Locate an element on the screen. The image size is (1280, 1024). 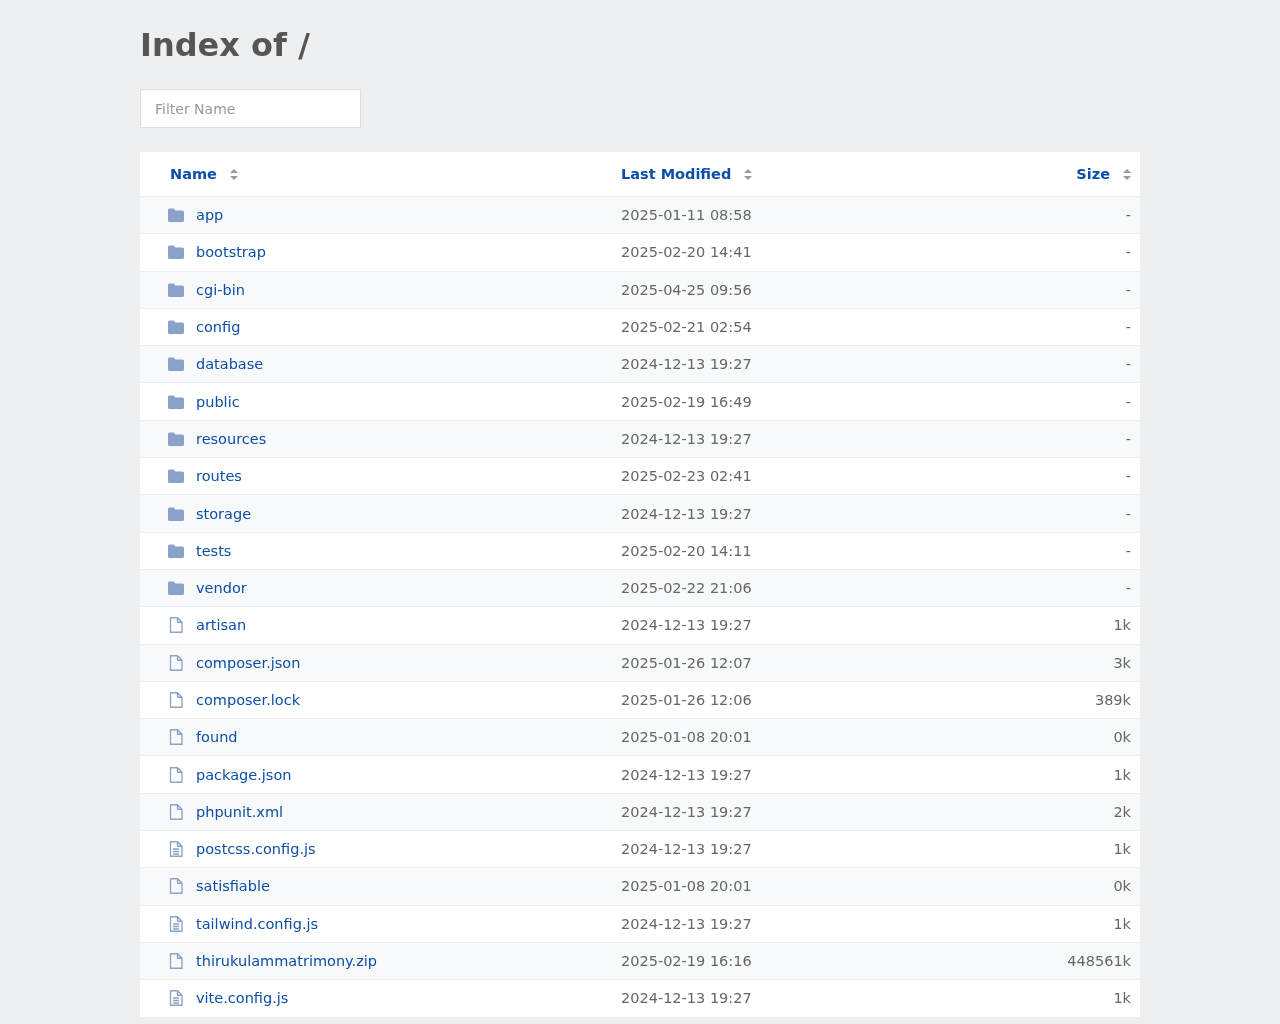
file-link: storage is located at coordinates (224, 513).